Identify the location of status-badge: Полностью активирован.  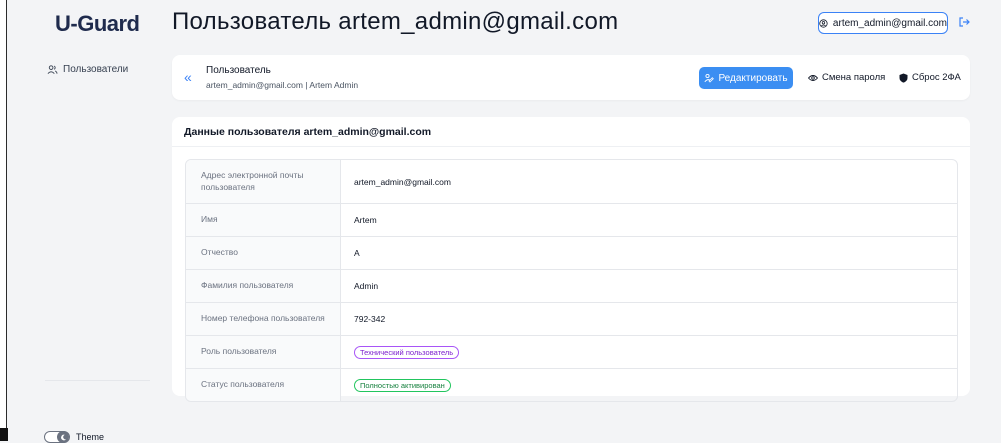
(402, 385).